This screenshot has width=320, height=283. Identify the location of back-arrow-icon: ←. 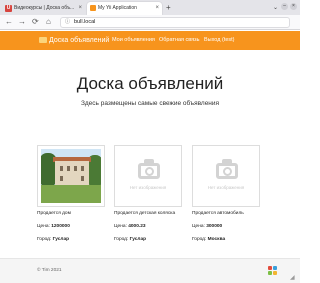
(9, 22).